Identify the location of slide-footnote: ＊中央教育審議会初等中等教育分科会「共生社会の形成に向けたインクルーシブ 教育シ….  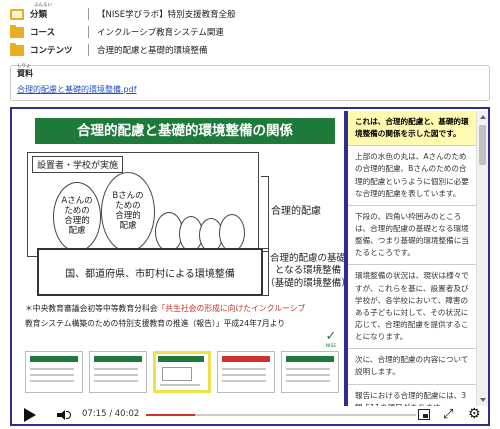
(165, 316).